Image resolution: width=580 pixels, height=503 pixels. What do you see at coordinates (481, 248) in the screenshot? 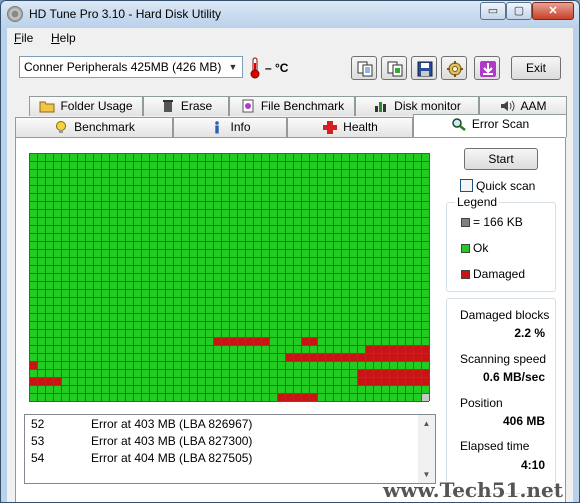
I see `legend-ok-label: Ok` at bounding box center [481, 248].